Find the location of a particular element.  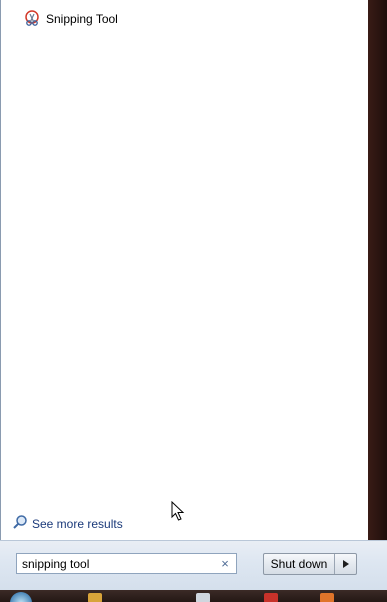

taskbar is located at coordinates (193, 596).